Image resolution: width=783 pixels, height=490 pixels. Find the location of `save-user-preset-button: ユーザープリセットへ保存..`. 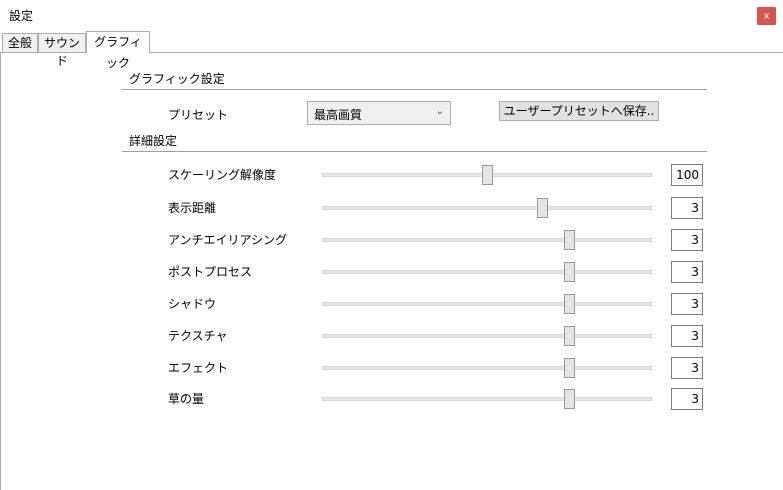

save-user-preset-button: ユーザープリセットへ保存.. is located at coordinates (579, 111).